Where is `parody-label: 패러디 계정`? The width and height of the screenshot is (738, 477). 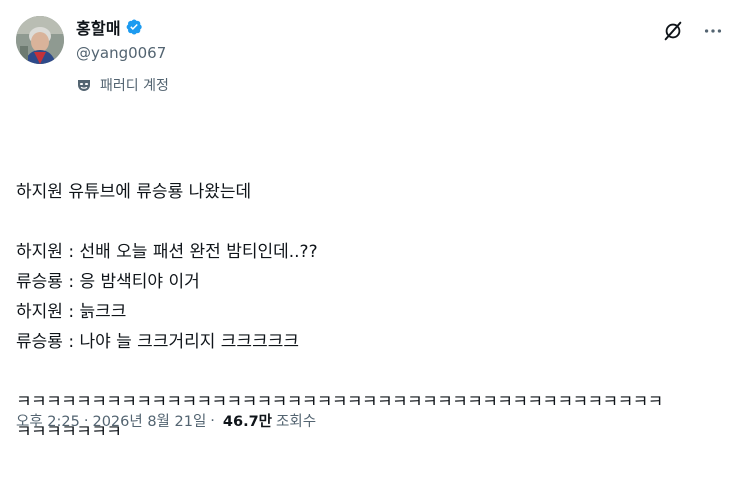
parody-label: 패러디 계정 is located at coordinates (134, 86).